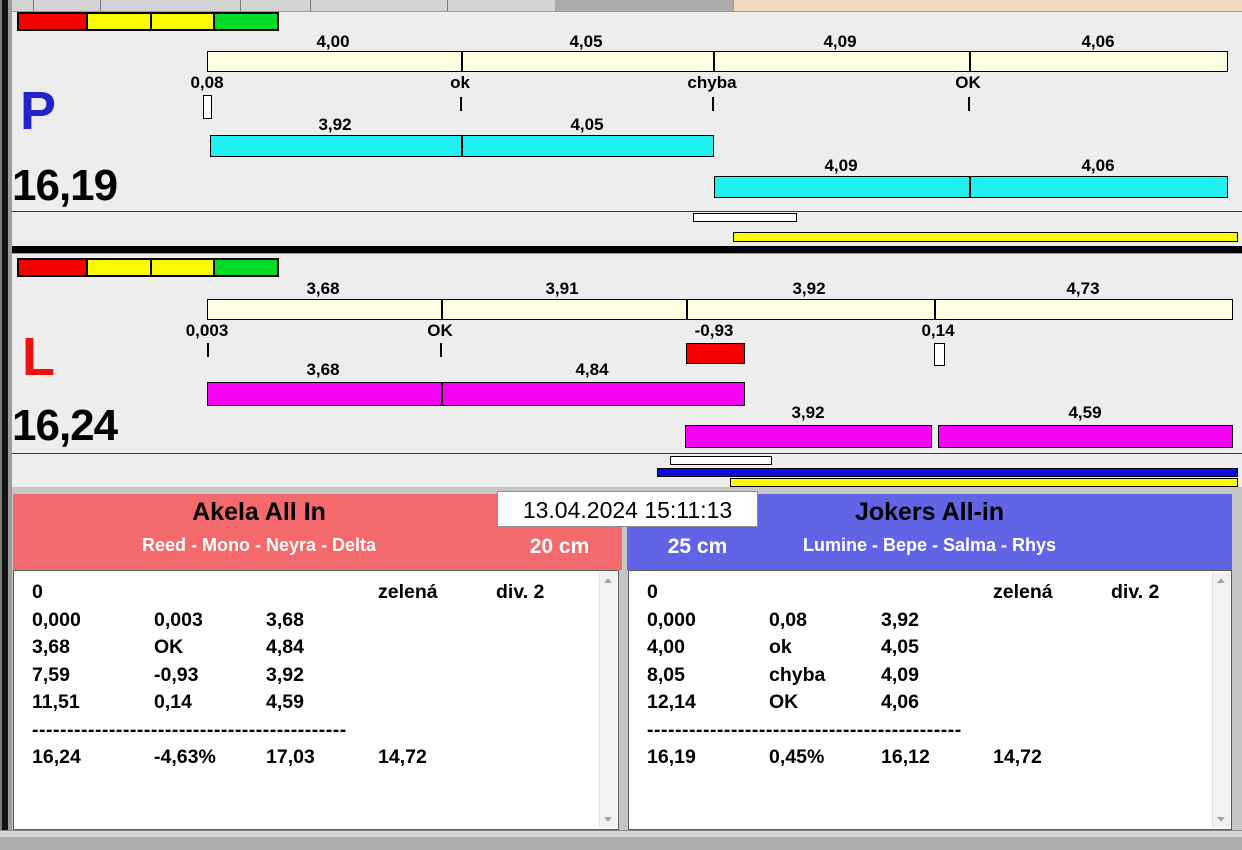 This screenshot has width=1242, height=850. What do you see at coordinates (335, 124) in the screenshot?
I see `lane-p-run1-label: 3,92` at bounding box center [335, 124].